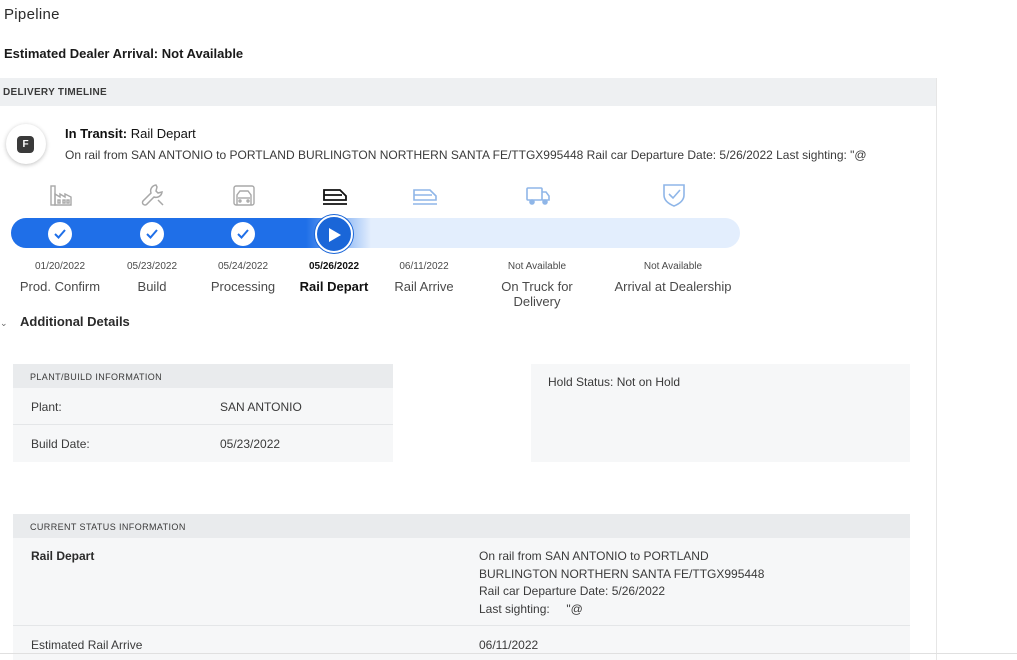 The width and height of the screenshot is (1017, 660). I want to click on step-label: On Truck for Delivery, so click(537, 294).